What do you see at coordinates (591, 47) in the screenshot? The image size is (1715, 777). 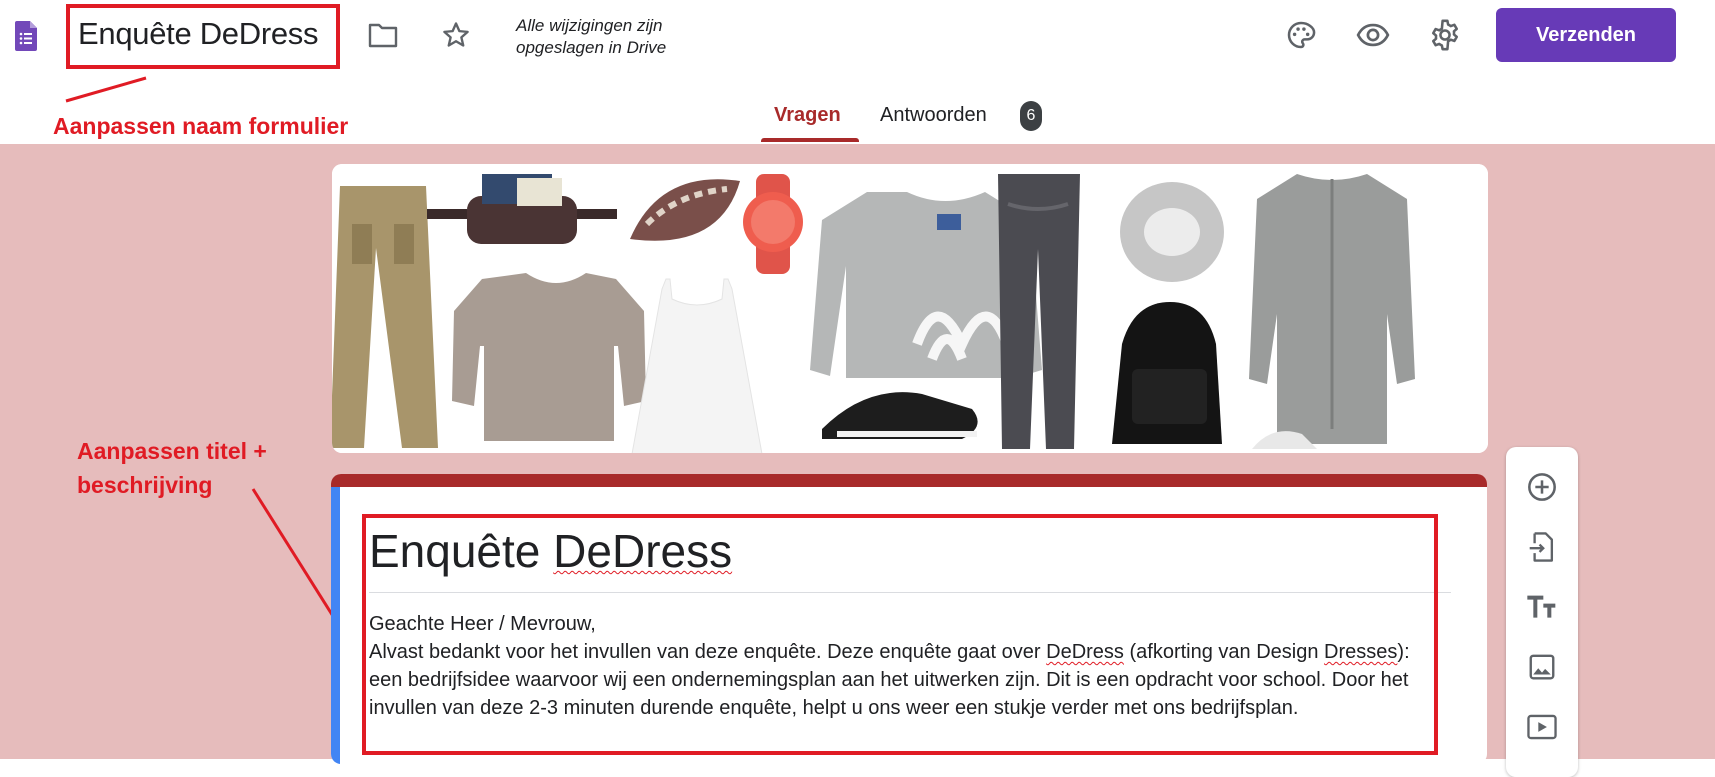 I see `save-status-line2: opgeslagen in Drive` at bounding box center [591, 47].